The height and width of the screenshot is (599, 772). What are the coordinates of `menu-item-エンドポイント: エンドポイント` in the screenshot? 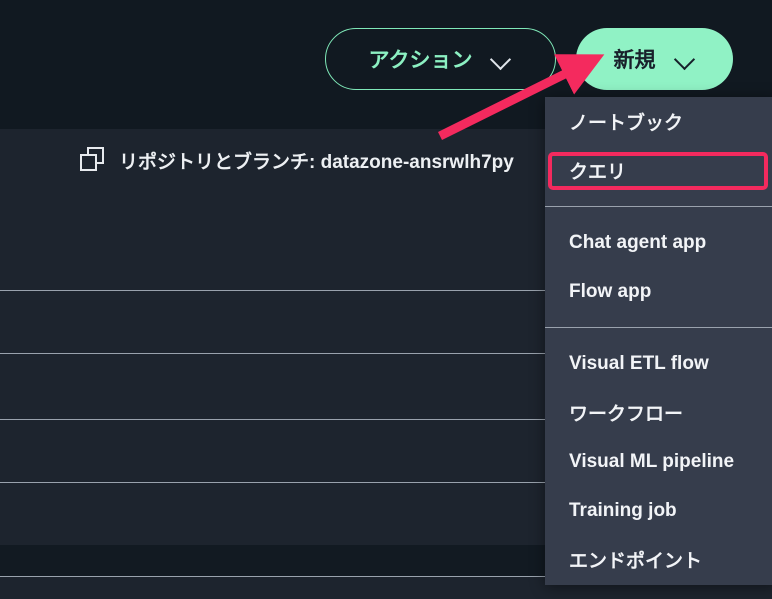 It's located at (658, 559).